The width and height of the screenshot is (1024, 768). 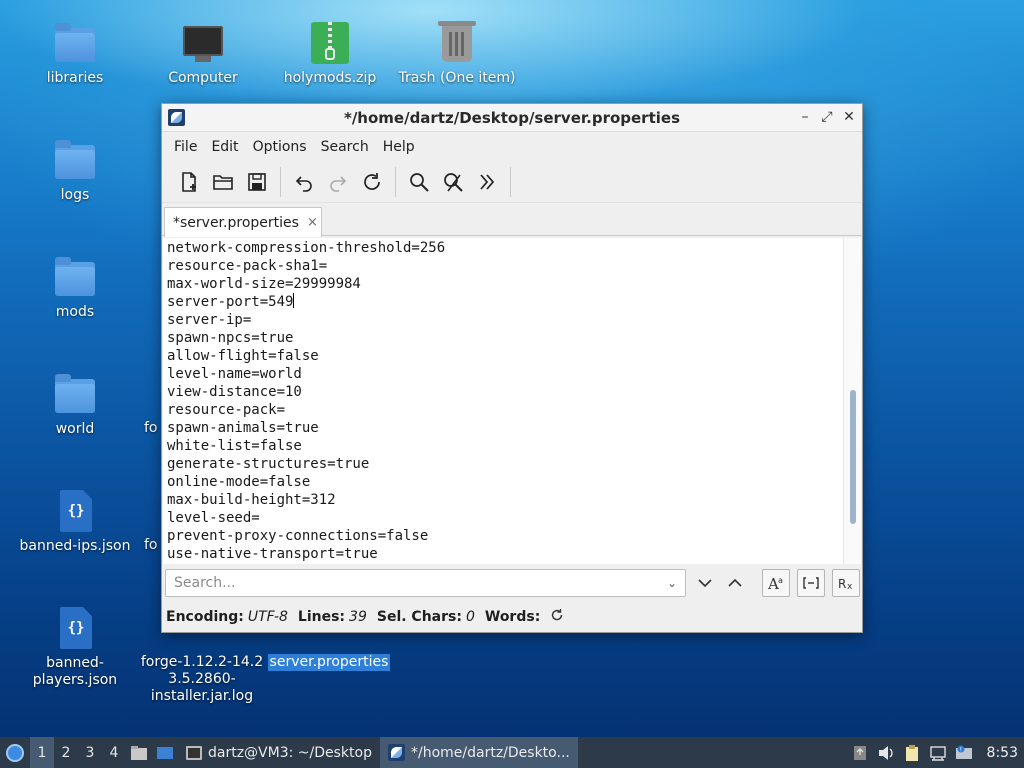 What do you see at coordinates (304, 182) in the screenshot?
I see `undo-icon` at bounding box center [304, 182].